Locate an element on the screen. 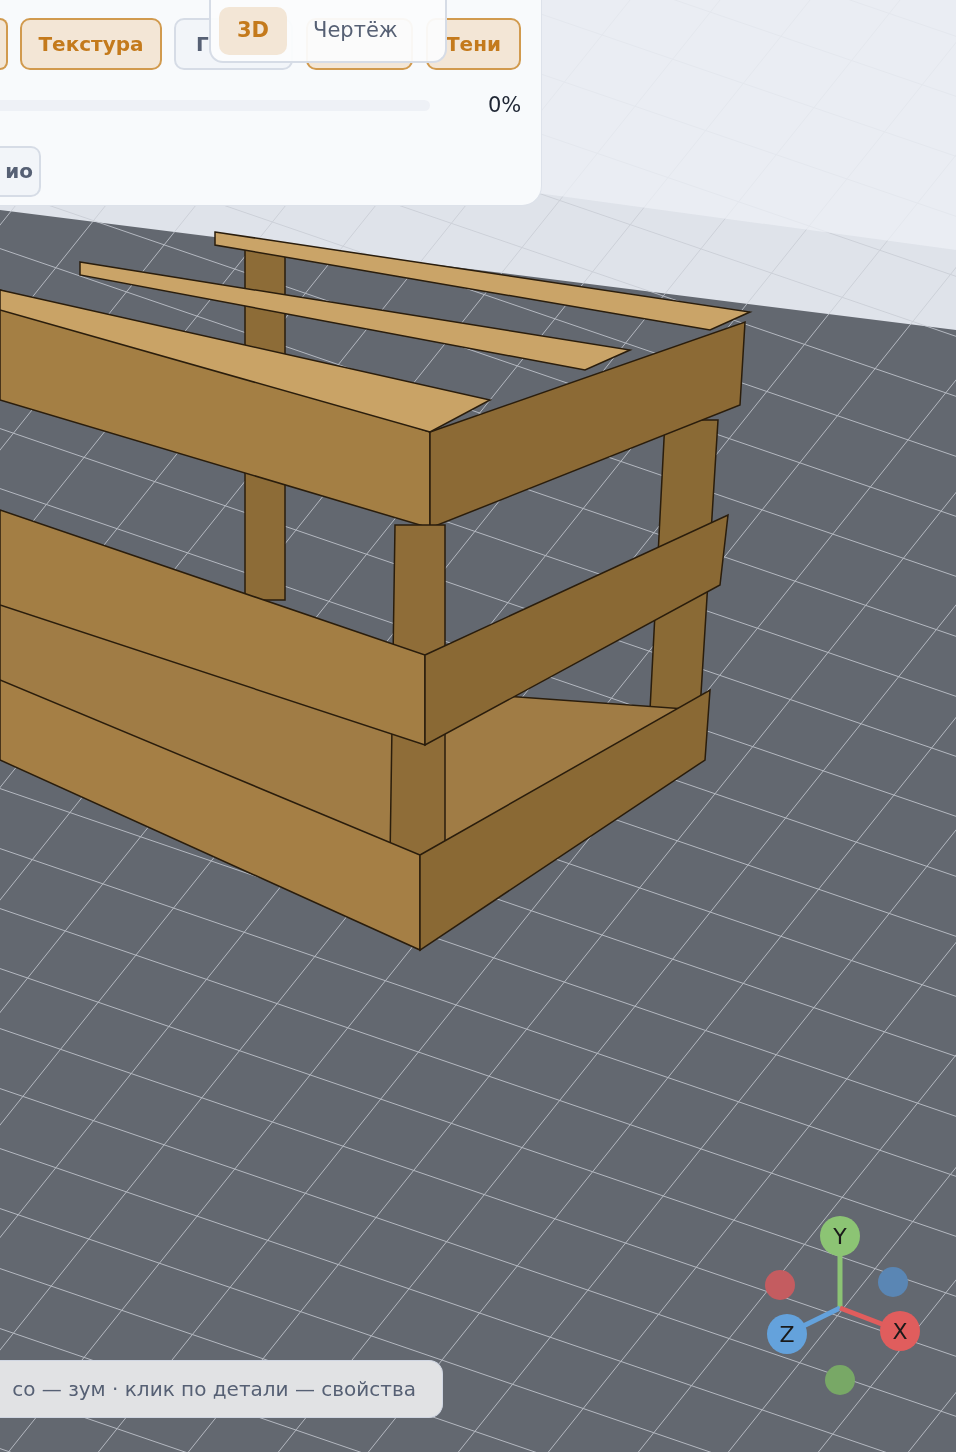 The width and height of the screenshot is (956, 1452). axis-gizmo: Y Z X is located at coordinates (843, 1305).